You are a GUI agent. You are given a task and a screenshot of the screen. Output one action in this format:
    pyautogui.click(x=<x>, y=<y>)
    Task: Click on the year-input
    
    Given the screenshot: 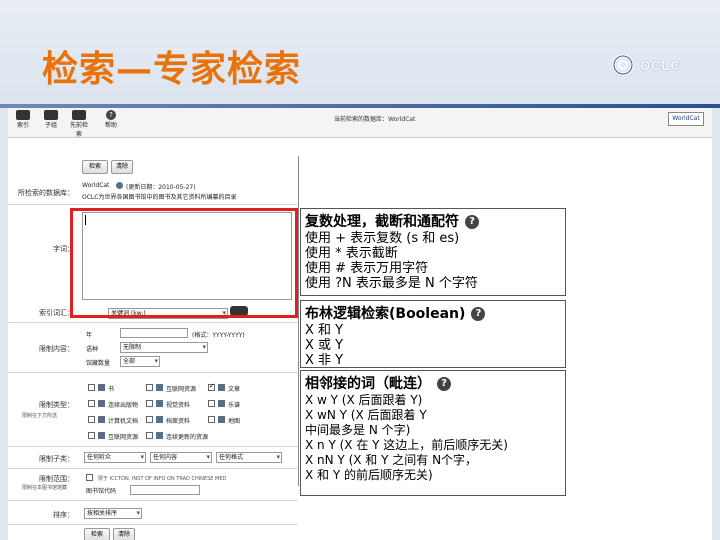 What is the action you would take?
    pyautogui.click(x=154, y=333)
    